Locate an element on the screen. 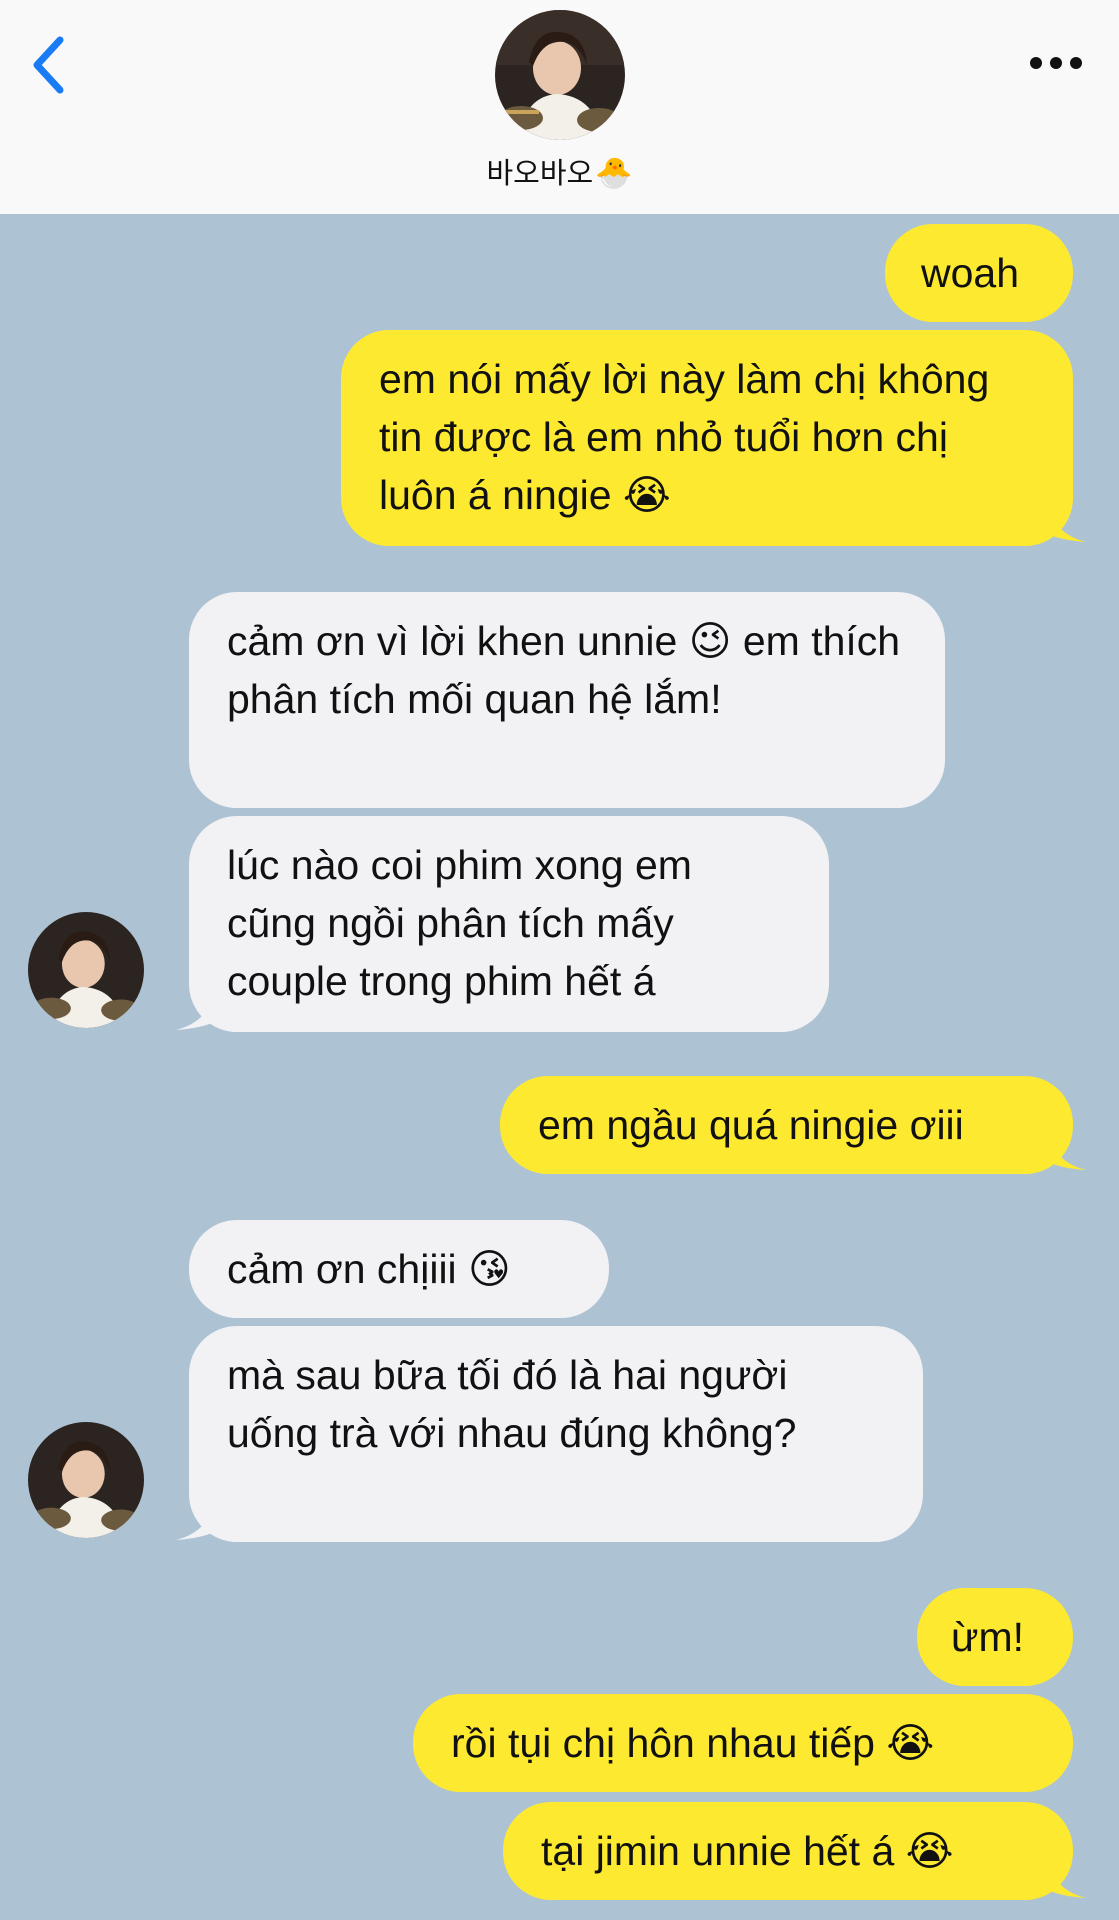 This screenshot has height=1920, width=1119. outgoing-message: rồi tụi chị hôn nhau tiếp 😭 is located at coordinates (743, 1743).